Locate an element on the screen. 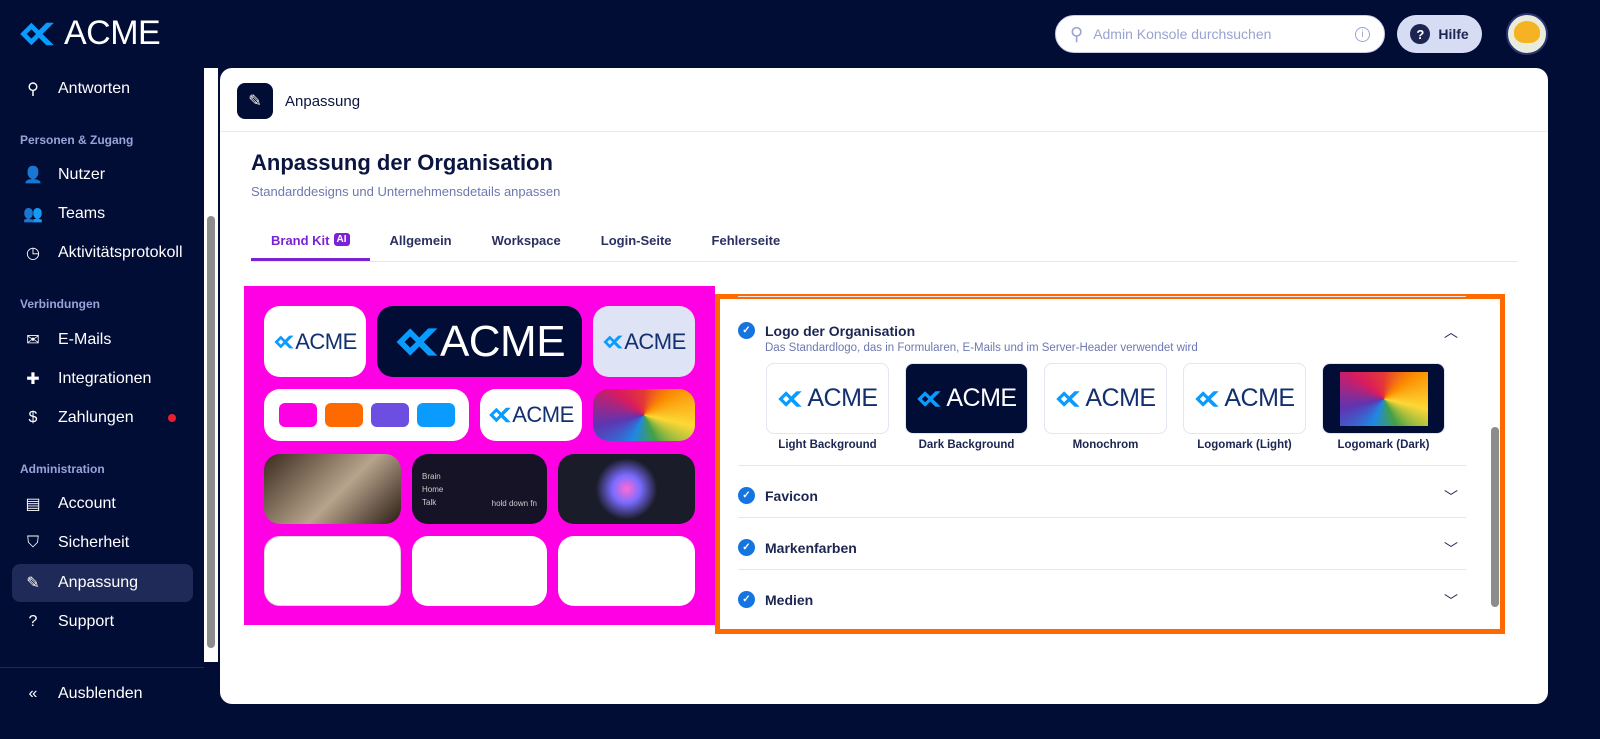 The image size is (1600, 739). preview-keyboard-image is located at coordinates (332, 489).